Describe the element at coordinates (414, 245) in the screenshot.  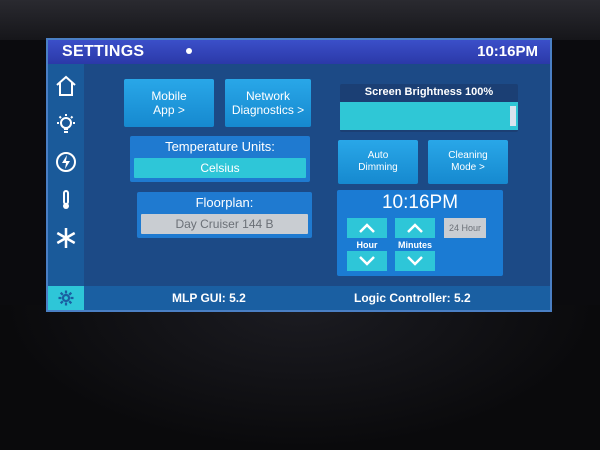
I see `minutes-label: Minutes` at that location.